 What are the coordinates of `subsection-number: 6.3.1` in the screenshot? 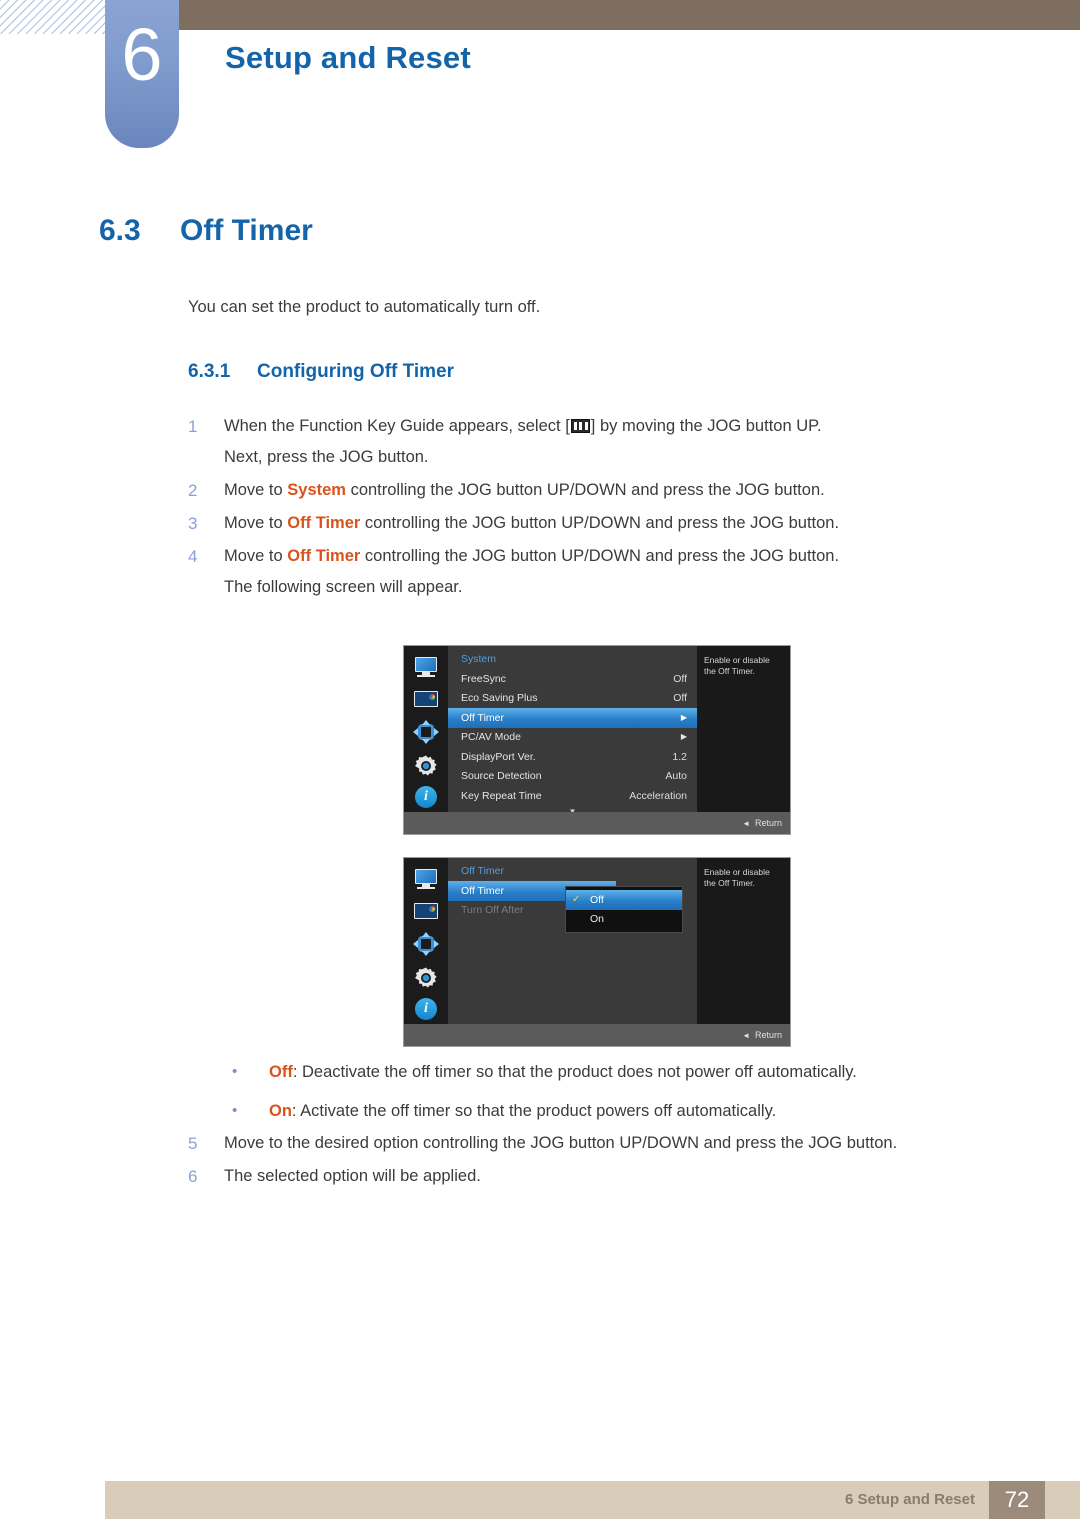 It's located at (209, 371).